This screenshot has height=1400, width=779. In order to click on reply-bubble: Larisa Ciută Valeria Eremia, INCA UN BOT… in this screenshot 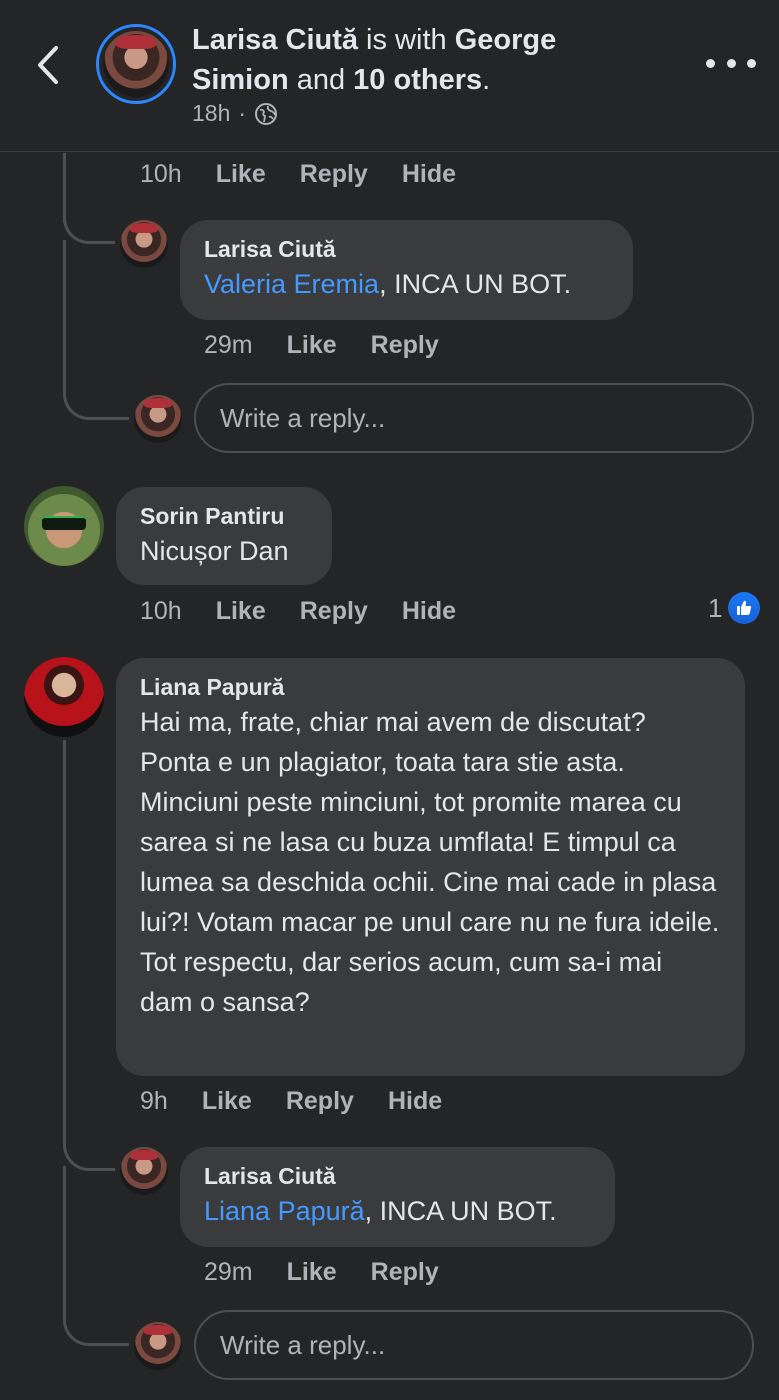, I will do `click(406, 270)`.